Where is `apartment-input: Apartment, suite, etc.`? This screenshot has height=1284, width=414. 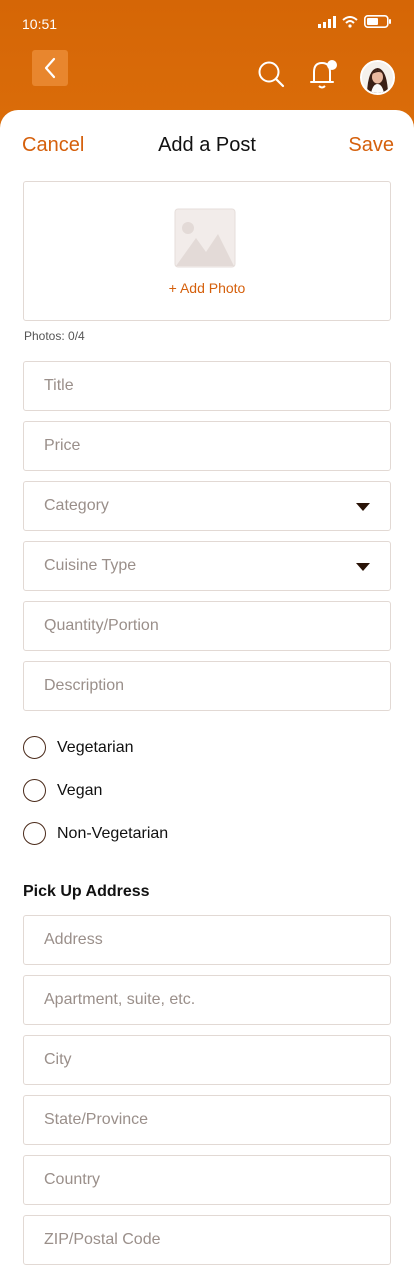 apartment-input: Apartment, suite, etc. is located at coordinates (207, 1000).